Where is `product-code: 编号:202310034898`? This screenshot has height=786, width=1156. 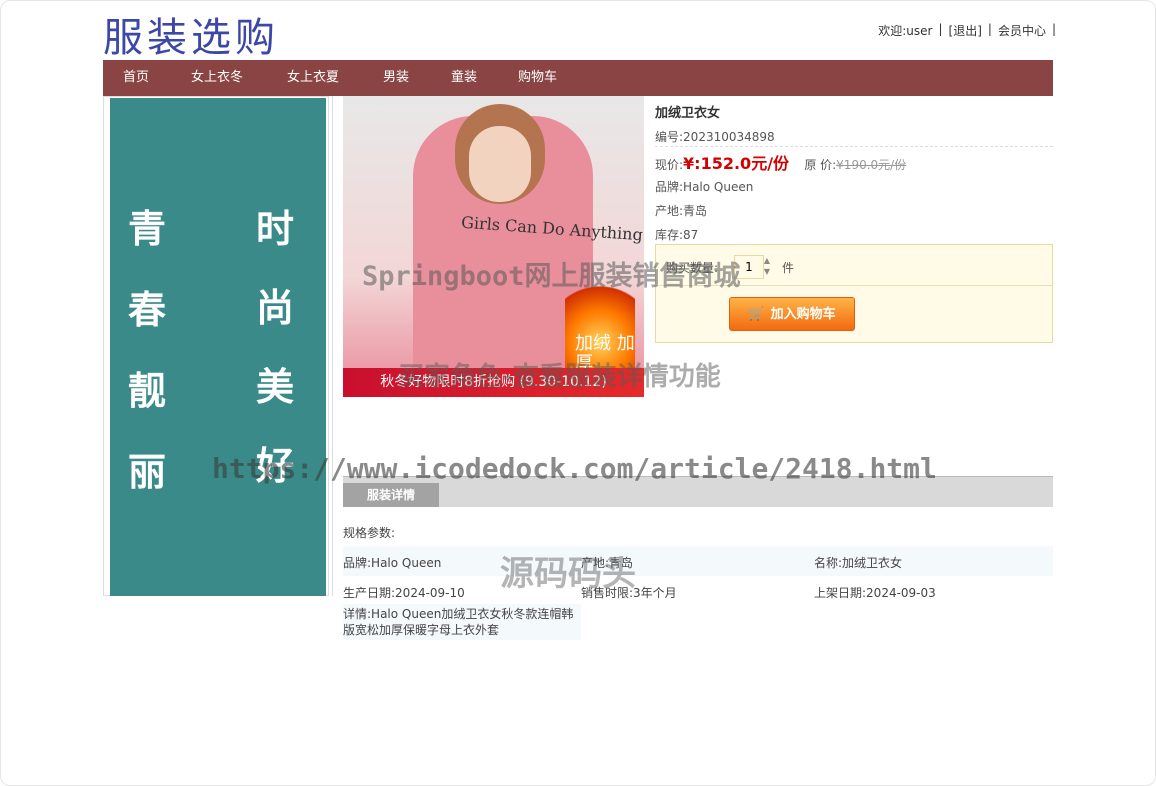
product-code: 编号:202310034898 is located at coordinates (715, 137).